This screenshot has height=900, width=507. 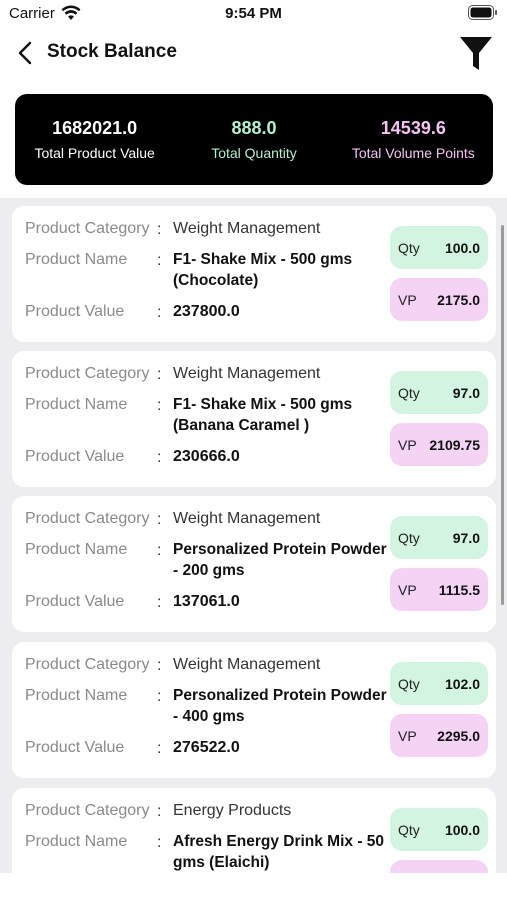 What do you see at coordinates (439, 866) in the screenshot?
I see `vp-badge: VP` at bounding box center [439, 866].